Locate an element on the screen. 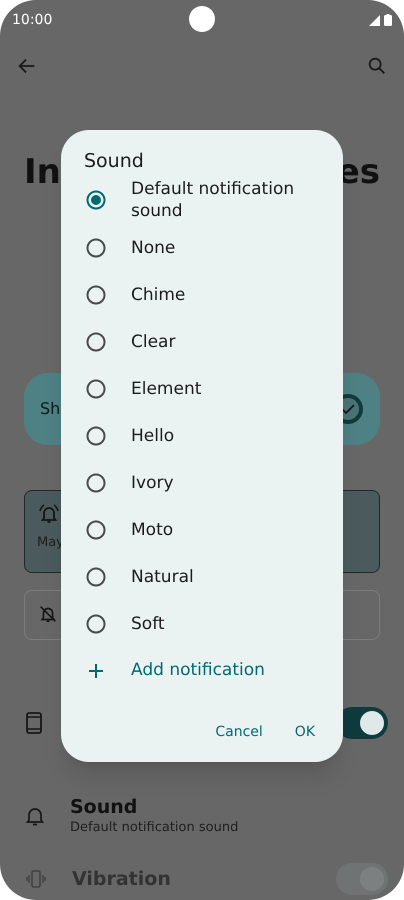 The width and height of the screenshot is (404, 900). plus-icon is located at coordinates (96, 670).